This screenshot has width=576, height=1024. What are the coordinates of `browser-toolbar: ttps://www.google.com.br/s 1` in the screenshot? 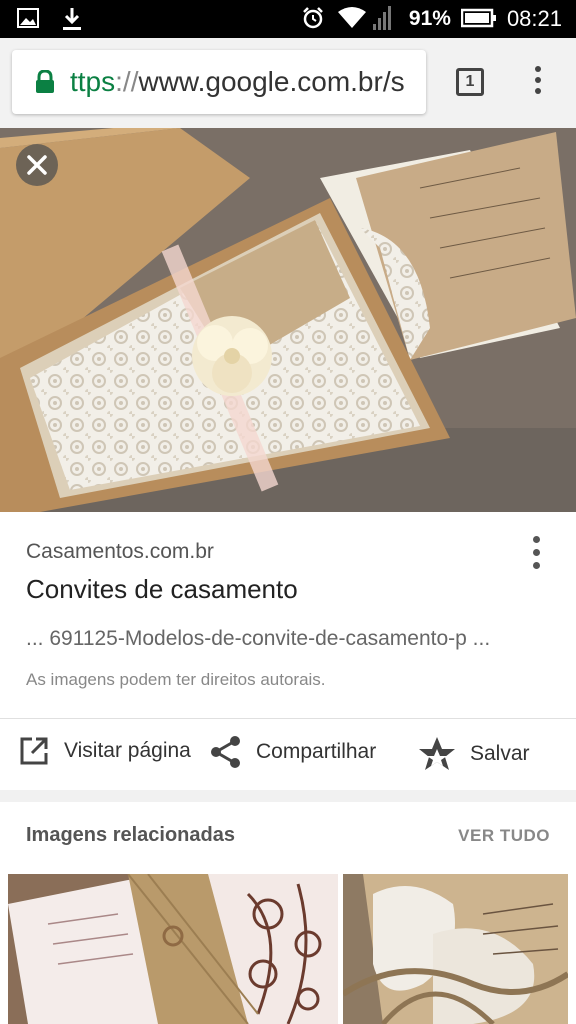 It's located at (288, 83).